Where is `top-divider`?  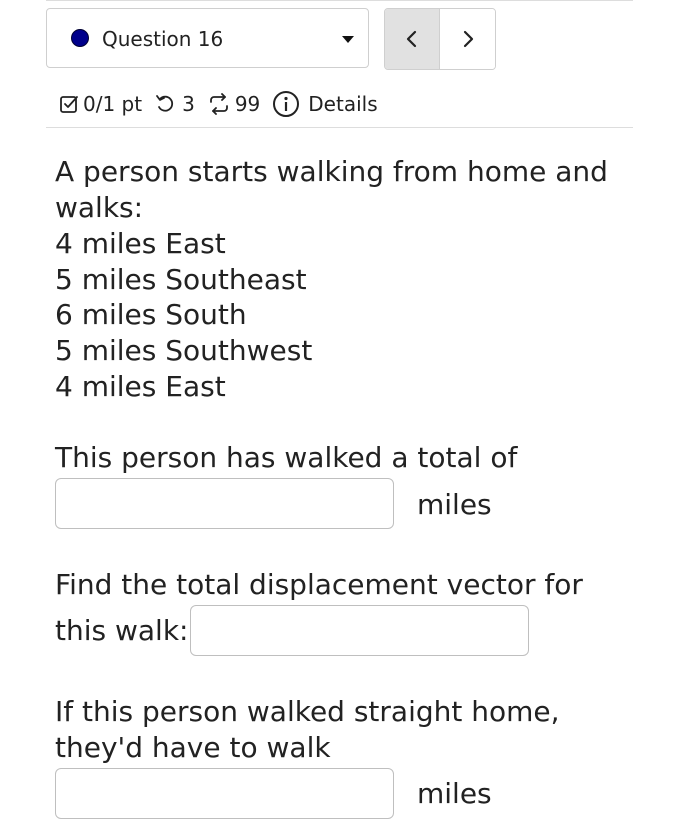
top-divider is located at coordinates (339, 0).